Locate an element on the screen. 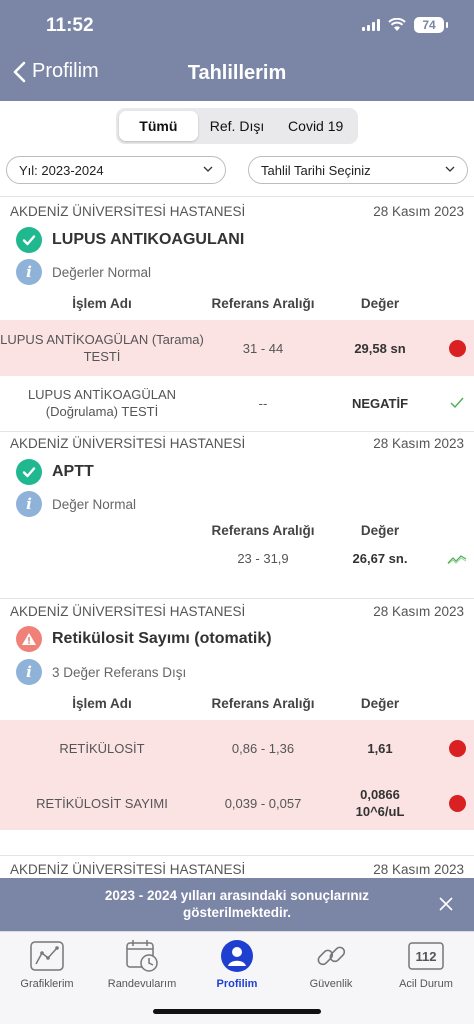  signal-icon is located at coordinates (371, 25).